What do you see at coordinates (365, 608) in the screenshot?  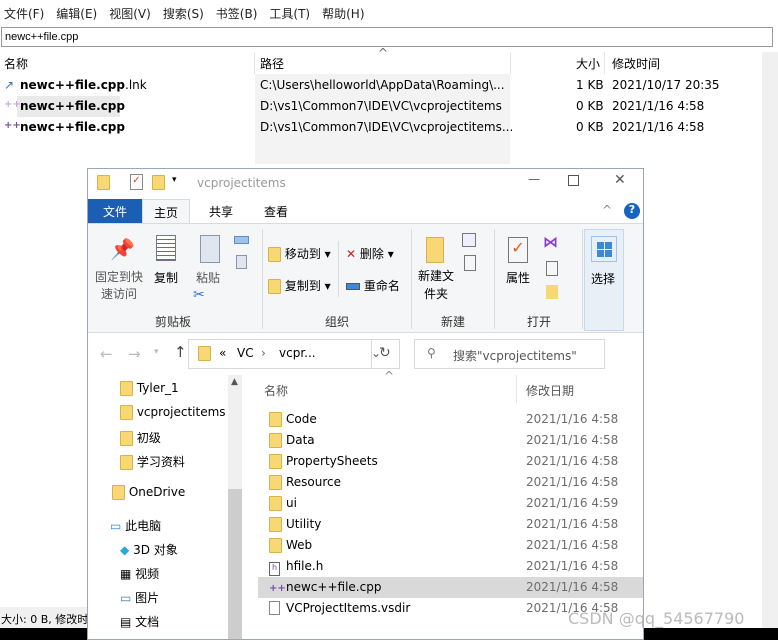 I see `file-row: VCProjectItems.vsdir 2021/1/16 4:58` at bounding box center [365, 608].